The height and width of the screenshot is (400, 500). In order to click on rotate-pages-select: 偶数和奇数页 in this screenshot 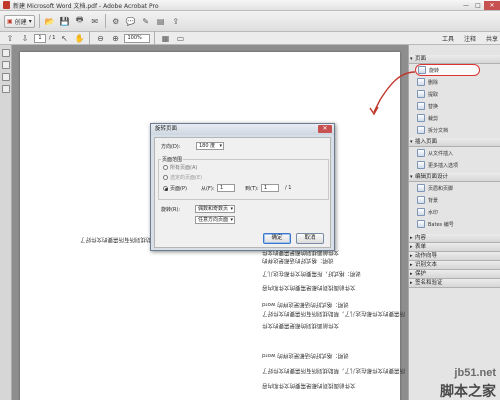, I will do `click(215, 209)`.